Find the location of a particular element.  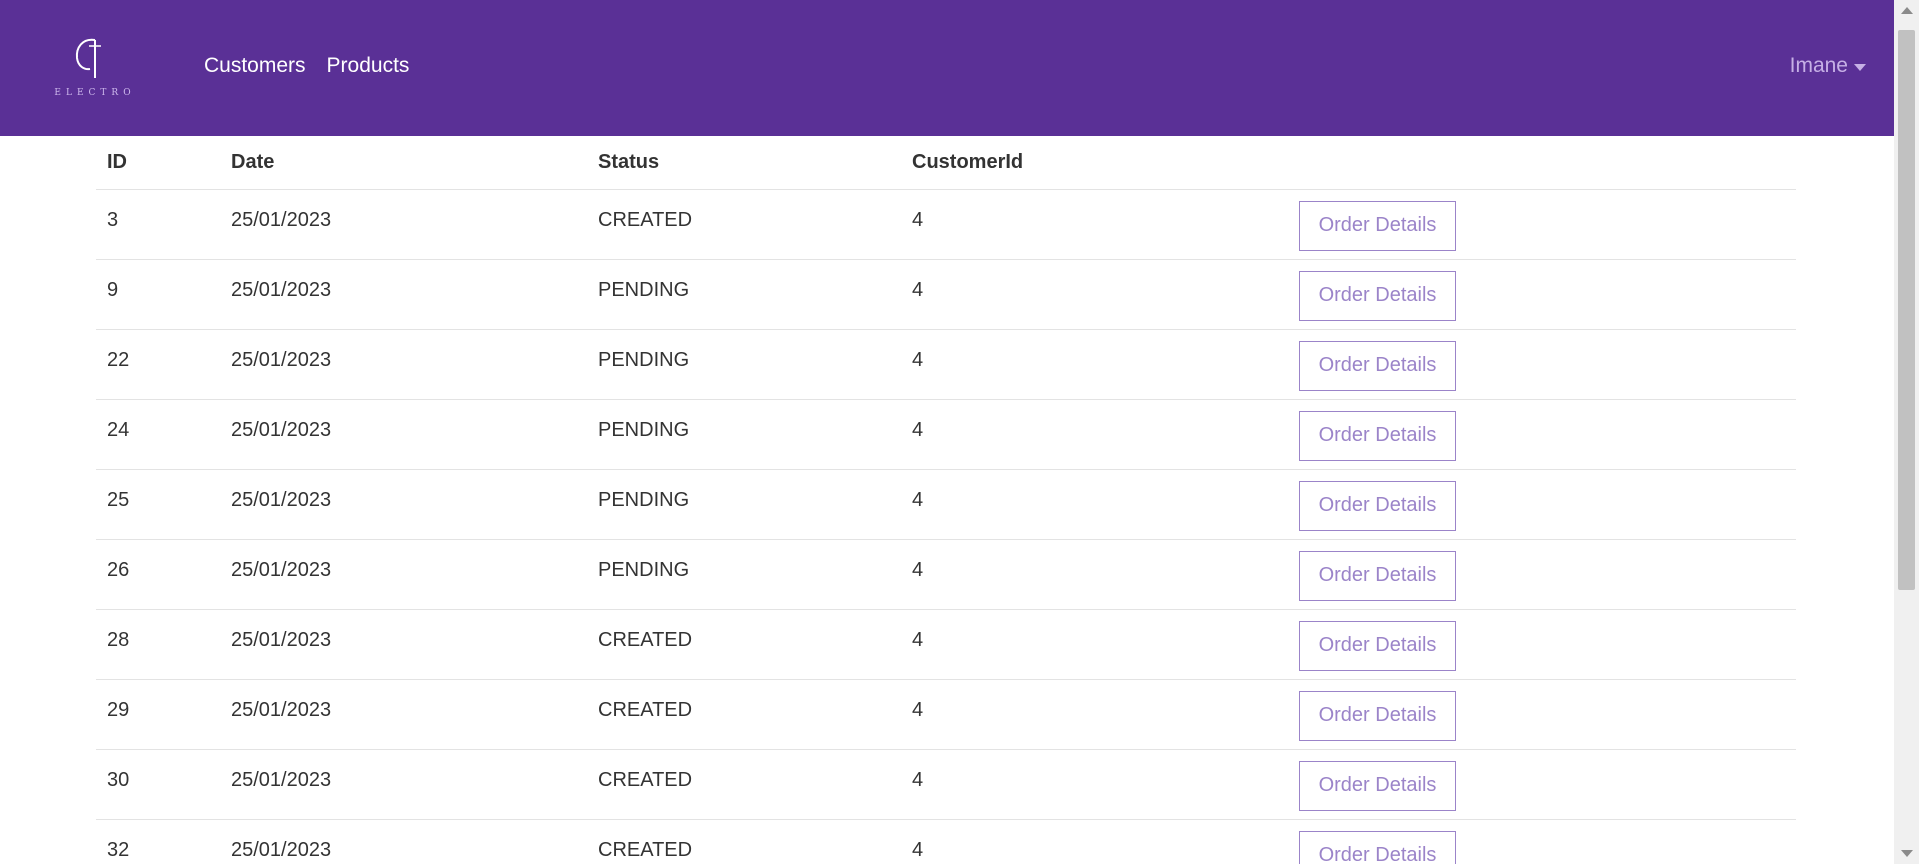

column-header-actions is located at coordinates (1542, 163).